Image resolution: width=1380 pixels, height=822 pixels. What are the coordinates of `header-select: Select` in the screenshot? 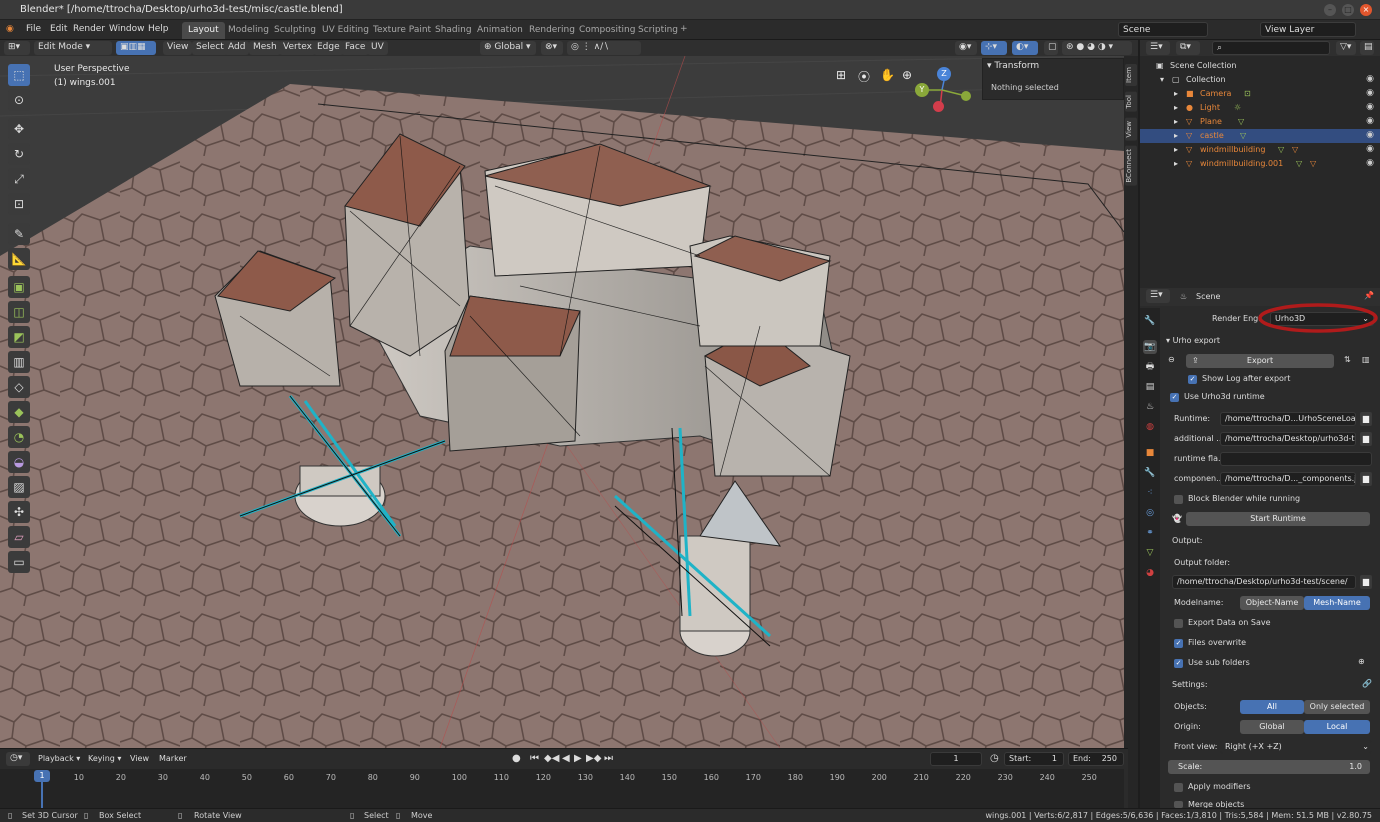 It's located at (210, 48).